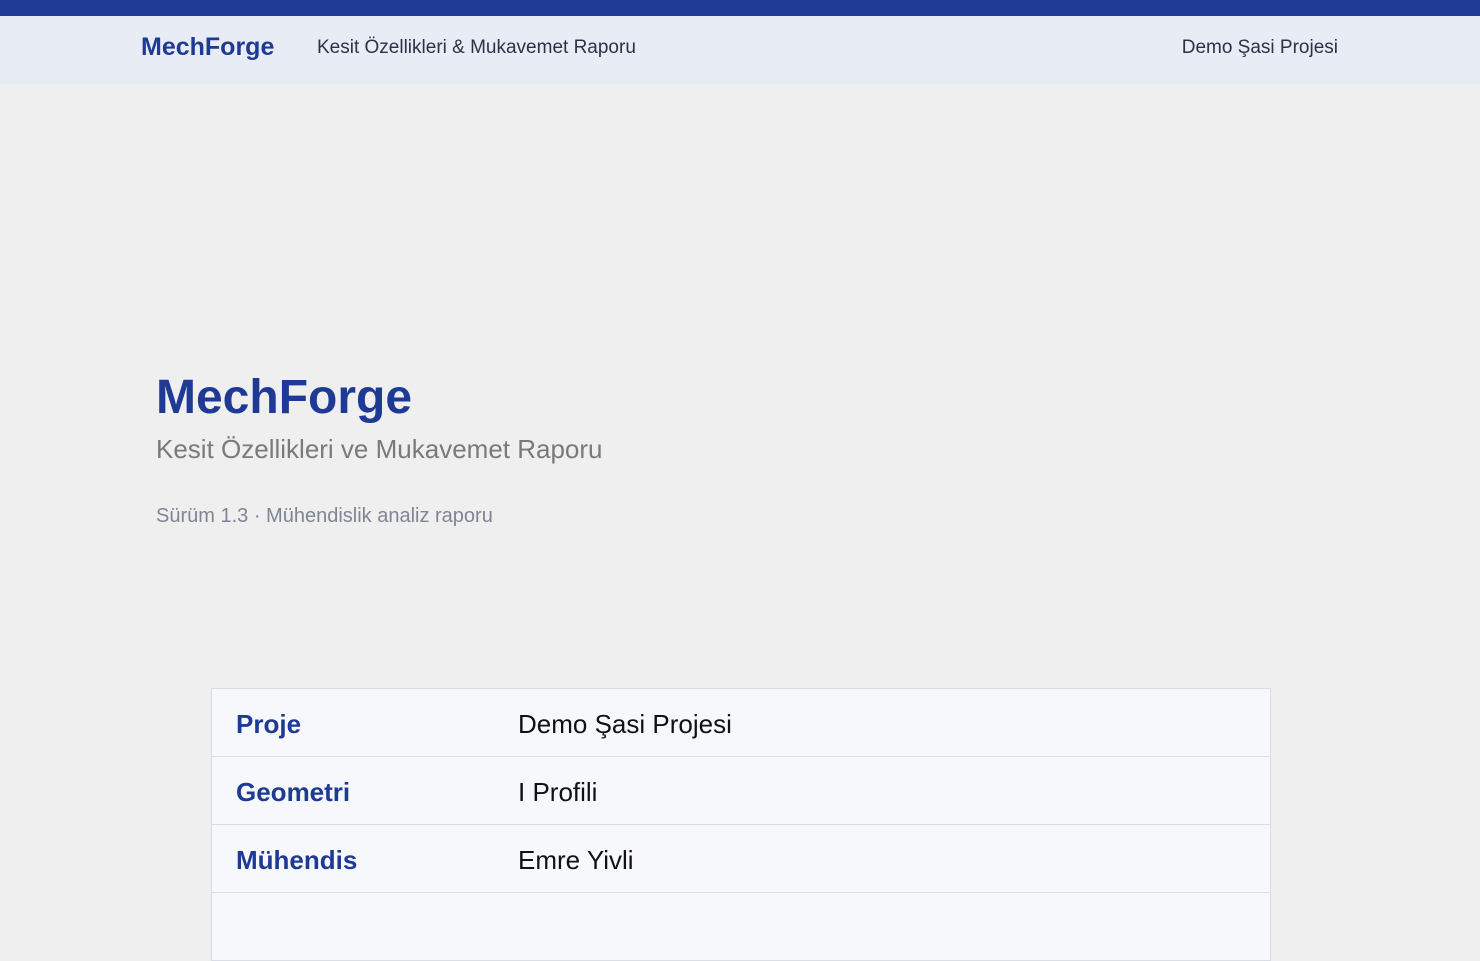  I want to click on info-row-engineer: Mühendis Emre Yivli, so click(741, 859).